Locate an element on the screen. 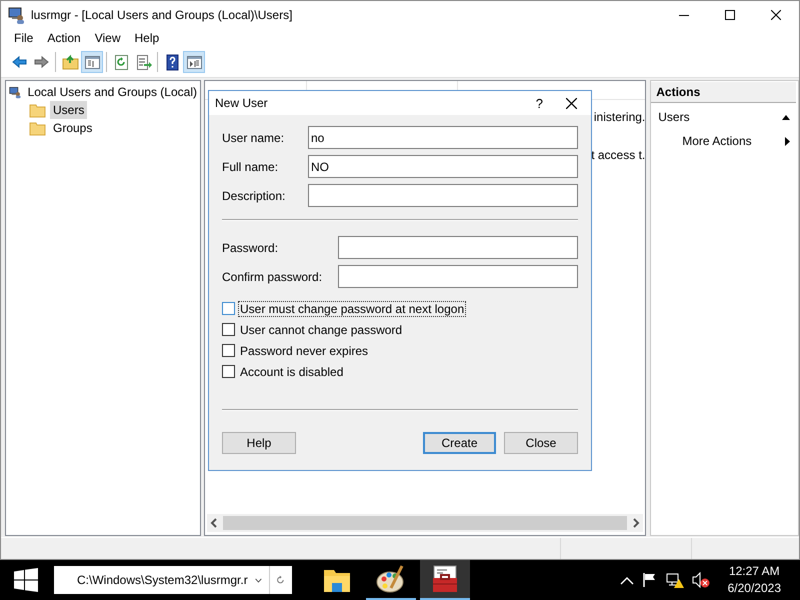 This screenshot has width=800, height=600. tree-item: Users is located at coordinates (69, 110).